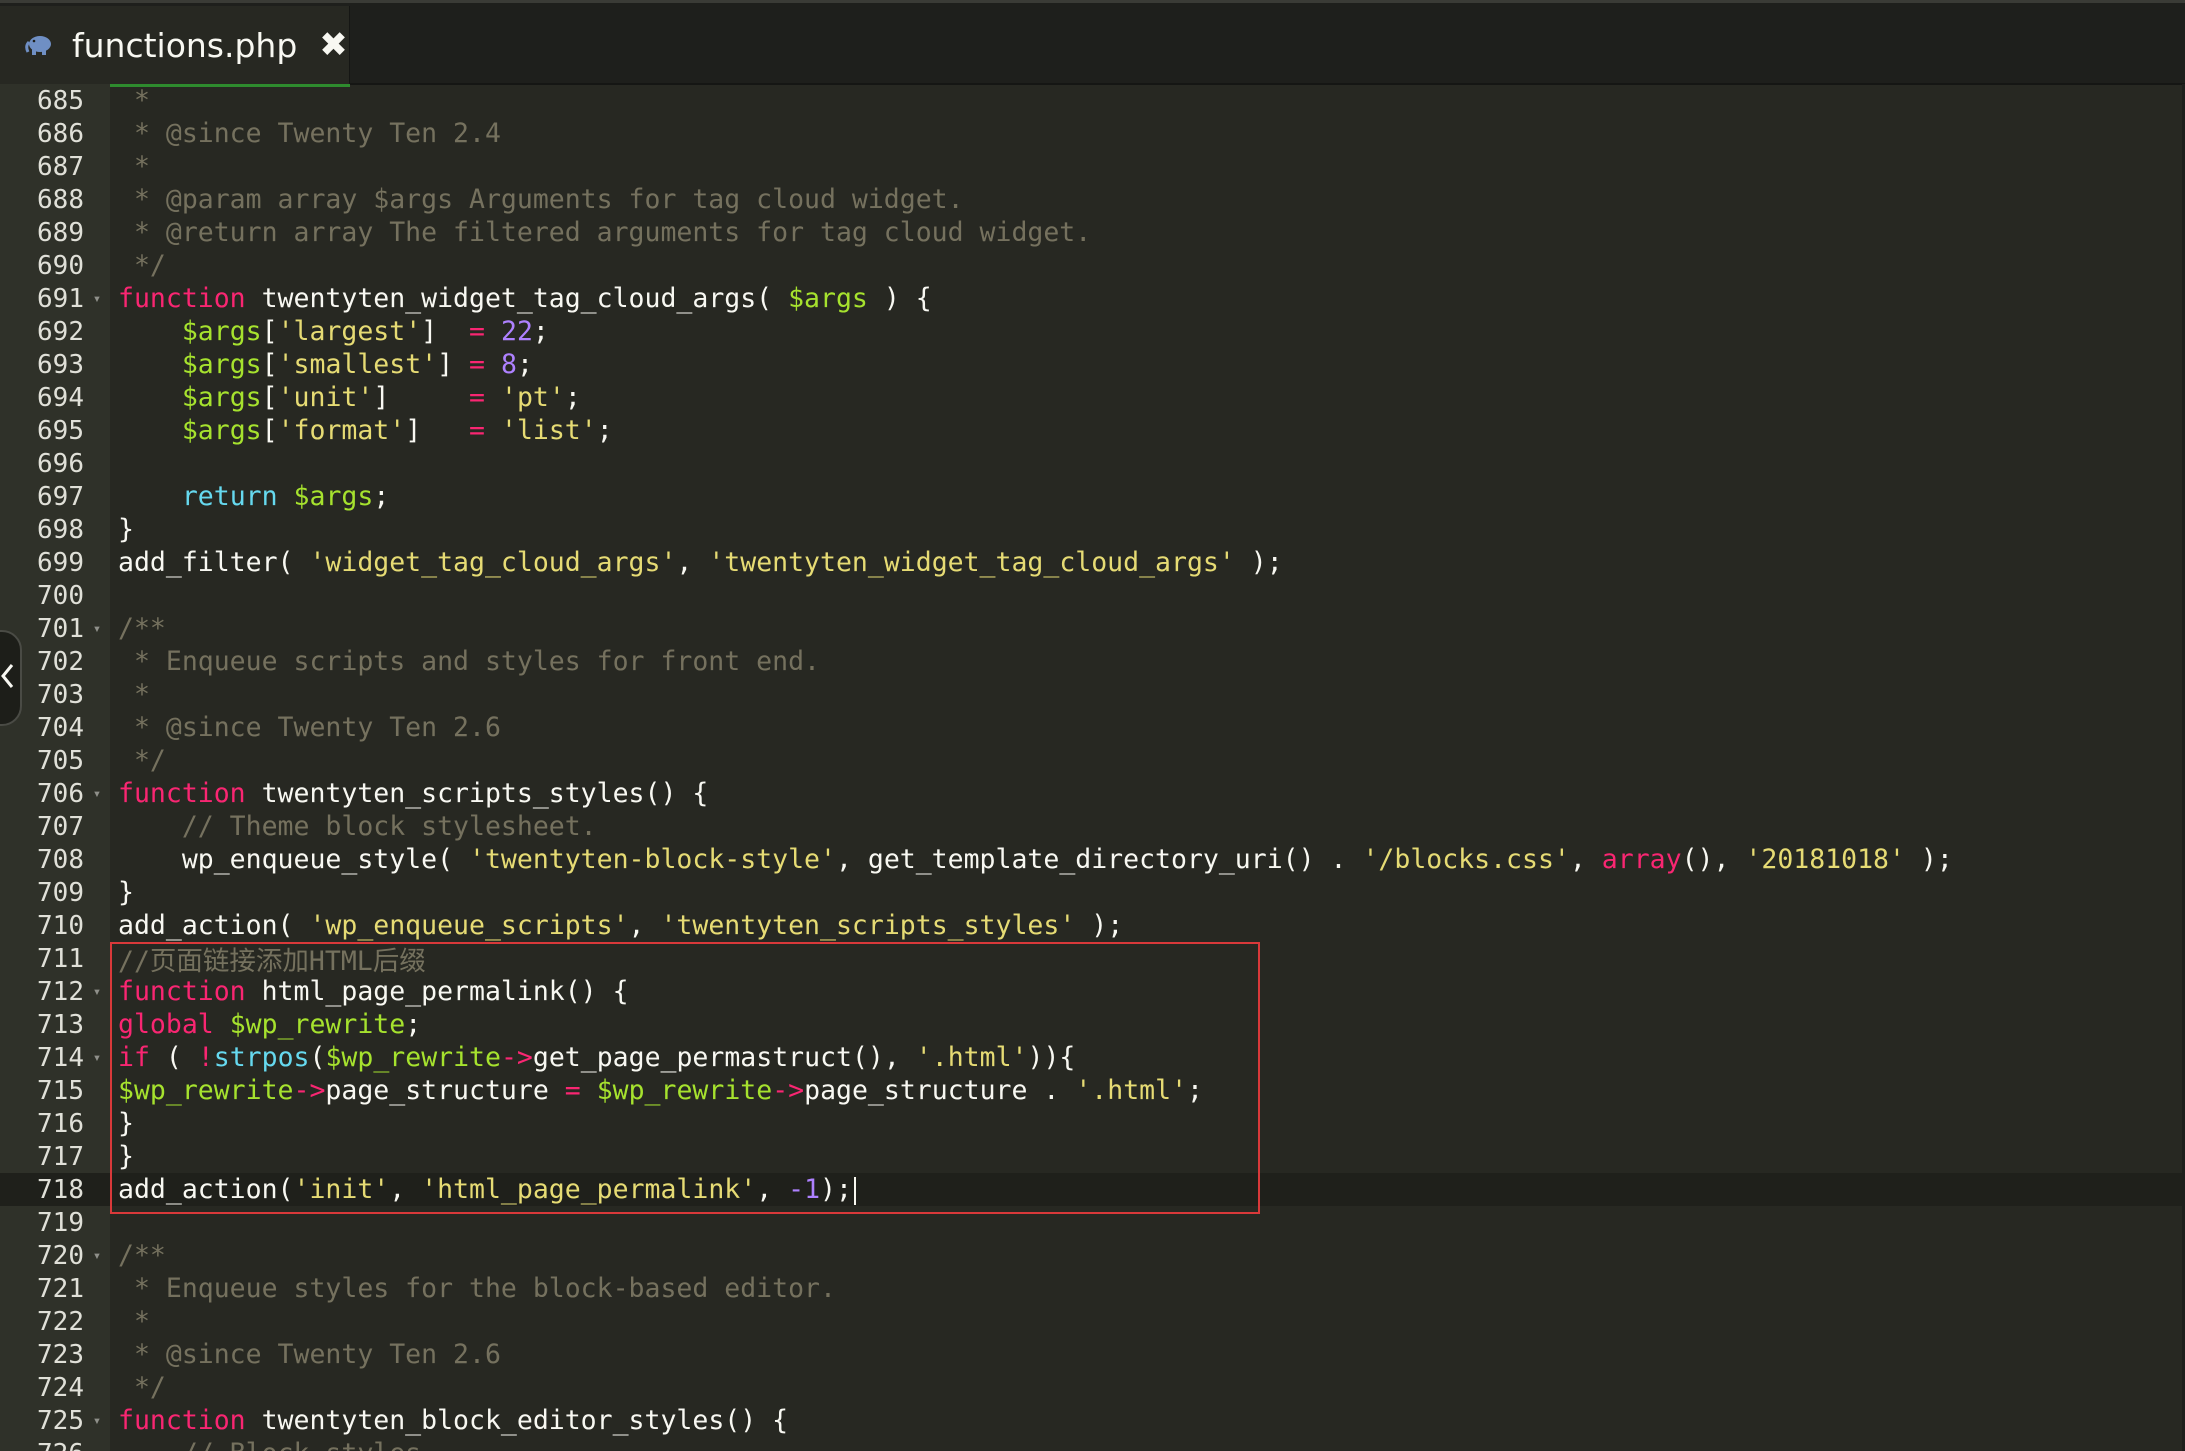  I want to click on code-line: 723 * @since Twenty Ten 2.6, so click(1092, 1354).